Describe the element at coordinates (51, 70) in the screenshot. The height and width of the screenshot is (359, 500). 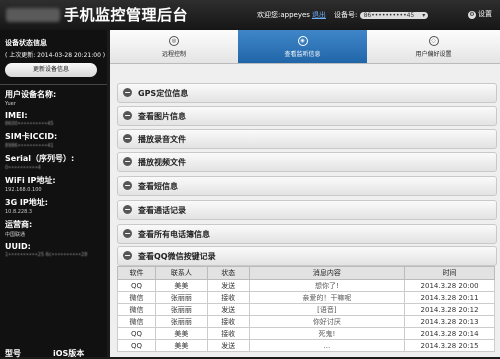
I see `update-device-button: 更新设备信息` at that location.